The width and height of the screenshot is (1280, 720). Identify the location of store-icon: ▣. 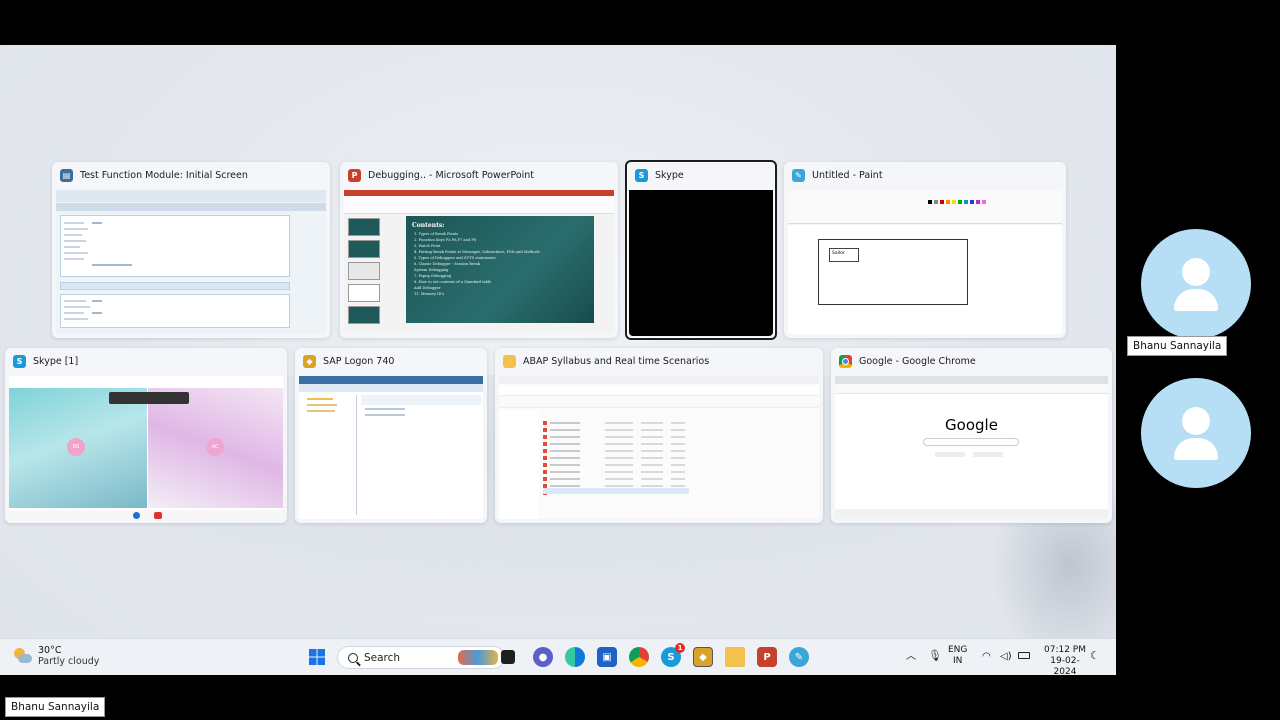
(607, 657).